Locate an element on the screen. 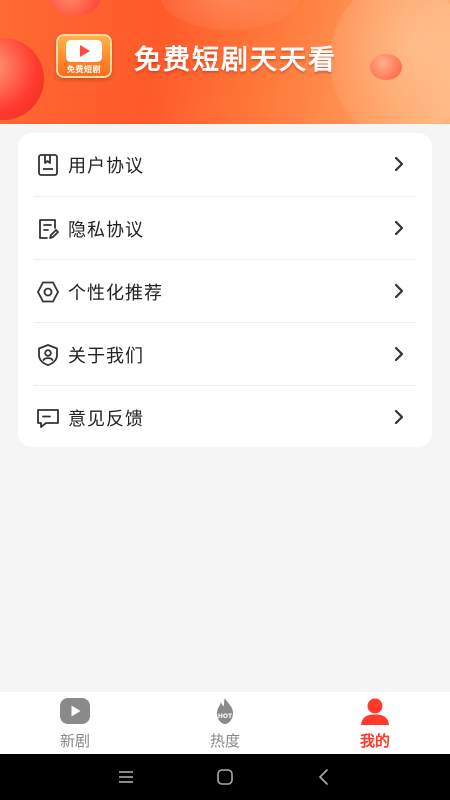 Image resolution: width=450 pixels, height=800 pixels. tab-hot: HOT 热度 is located at coordinates (225, 723).